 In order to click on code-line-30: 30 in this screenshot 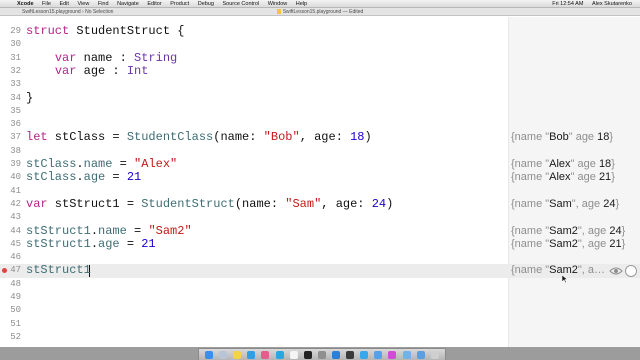, I will do `click(320, 44)`.